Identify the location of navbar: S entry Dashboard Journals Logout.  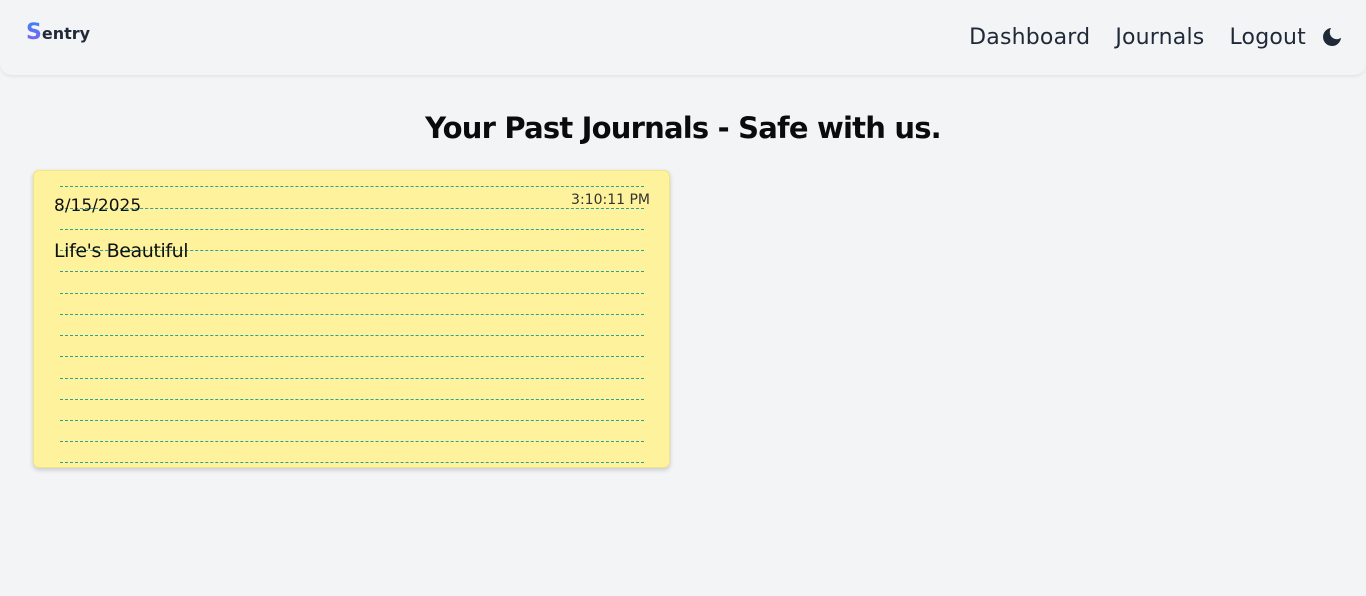
(683, 38).